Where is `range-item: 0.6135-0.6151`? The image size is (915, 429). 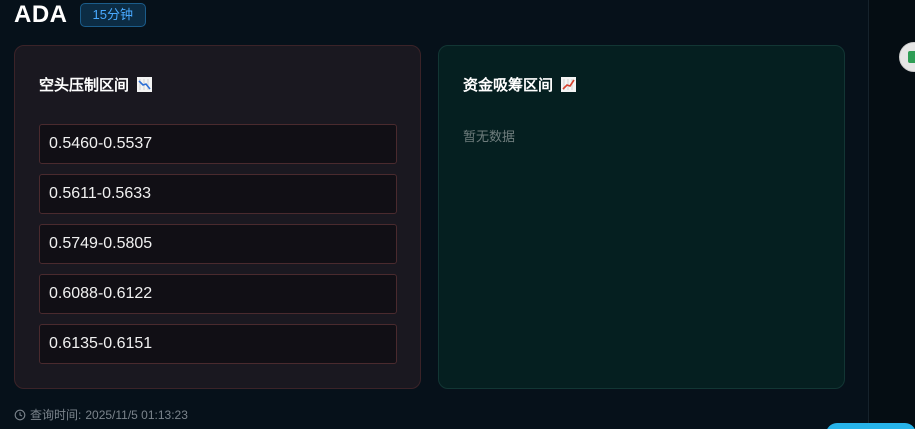
range-item: 0.6135-0.6151 is located at coordinates (218, 344).